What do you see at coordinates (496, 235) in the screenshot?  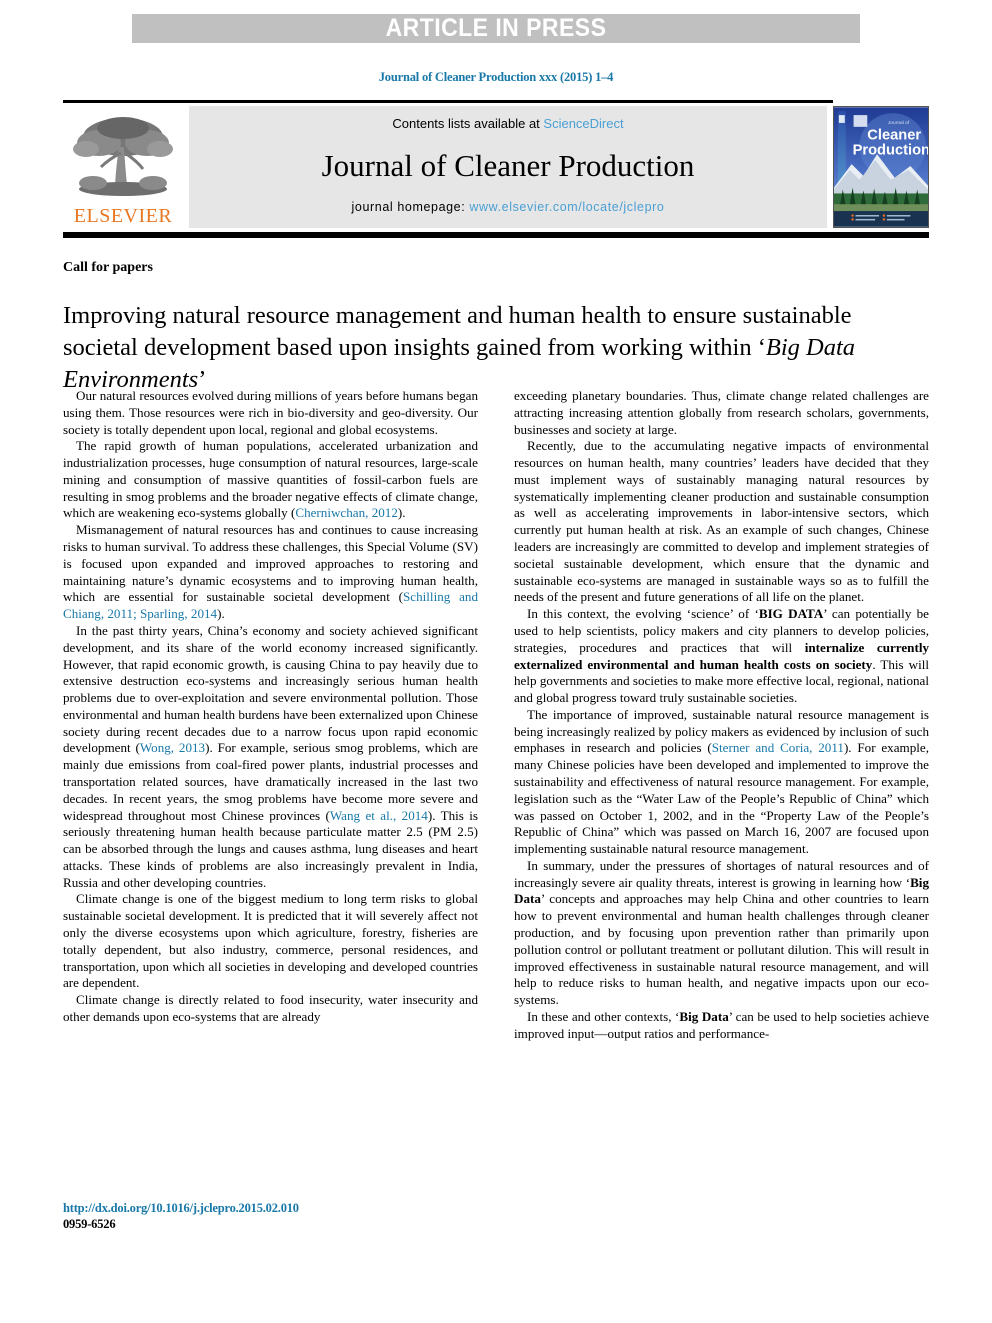 I see `masthead-bottom-rule` at bounding box center [496, 235].